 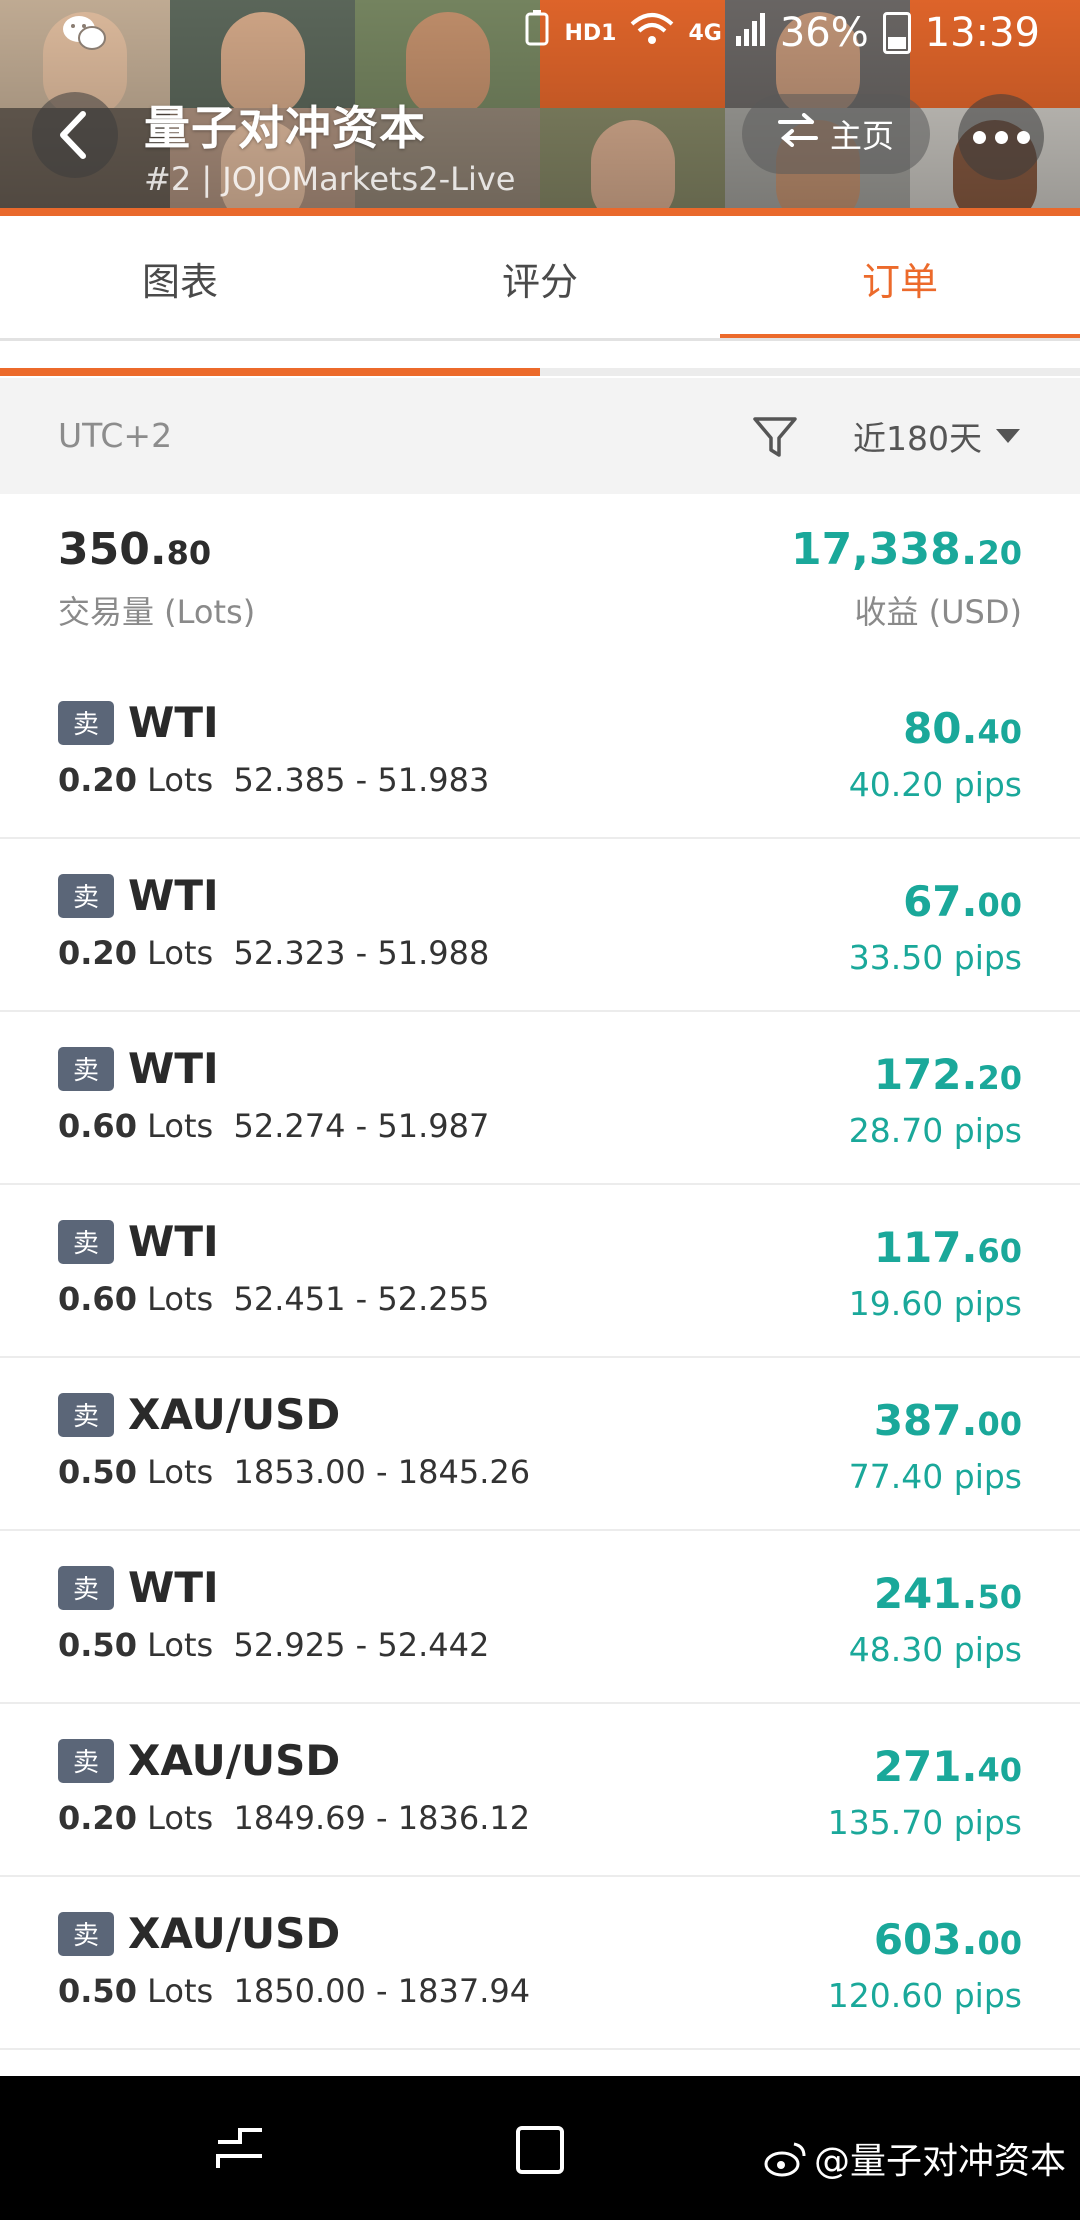 What do you see at coordinates (785, 2159) in the screenshot?
I see `weibo-icon` at bounding box center [785, 2159].